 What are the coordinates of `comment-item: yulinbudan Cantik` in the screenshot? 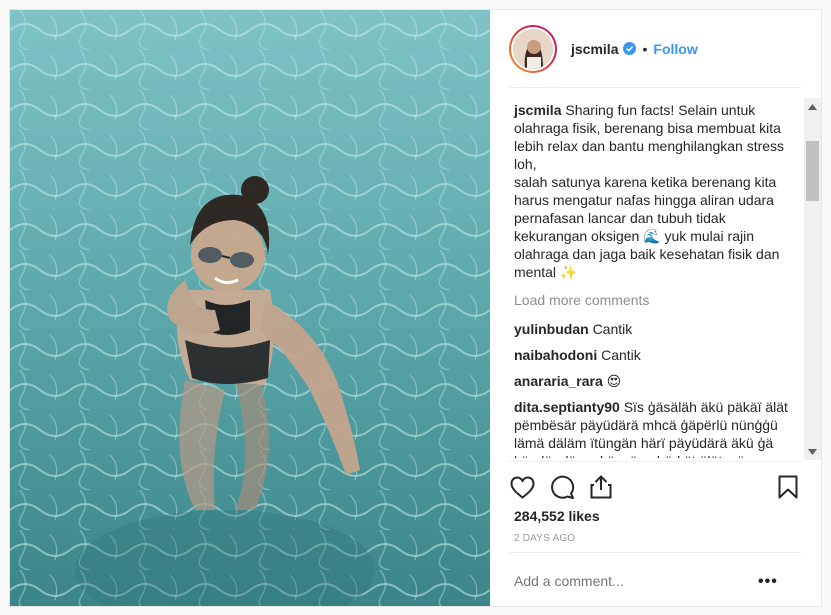 It's located at (652, 329).